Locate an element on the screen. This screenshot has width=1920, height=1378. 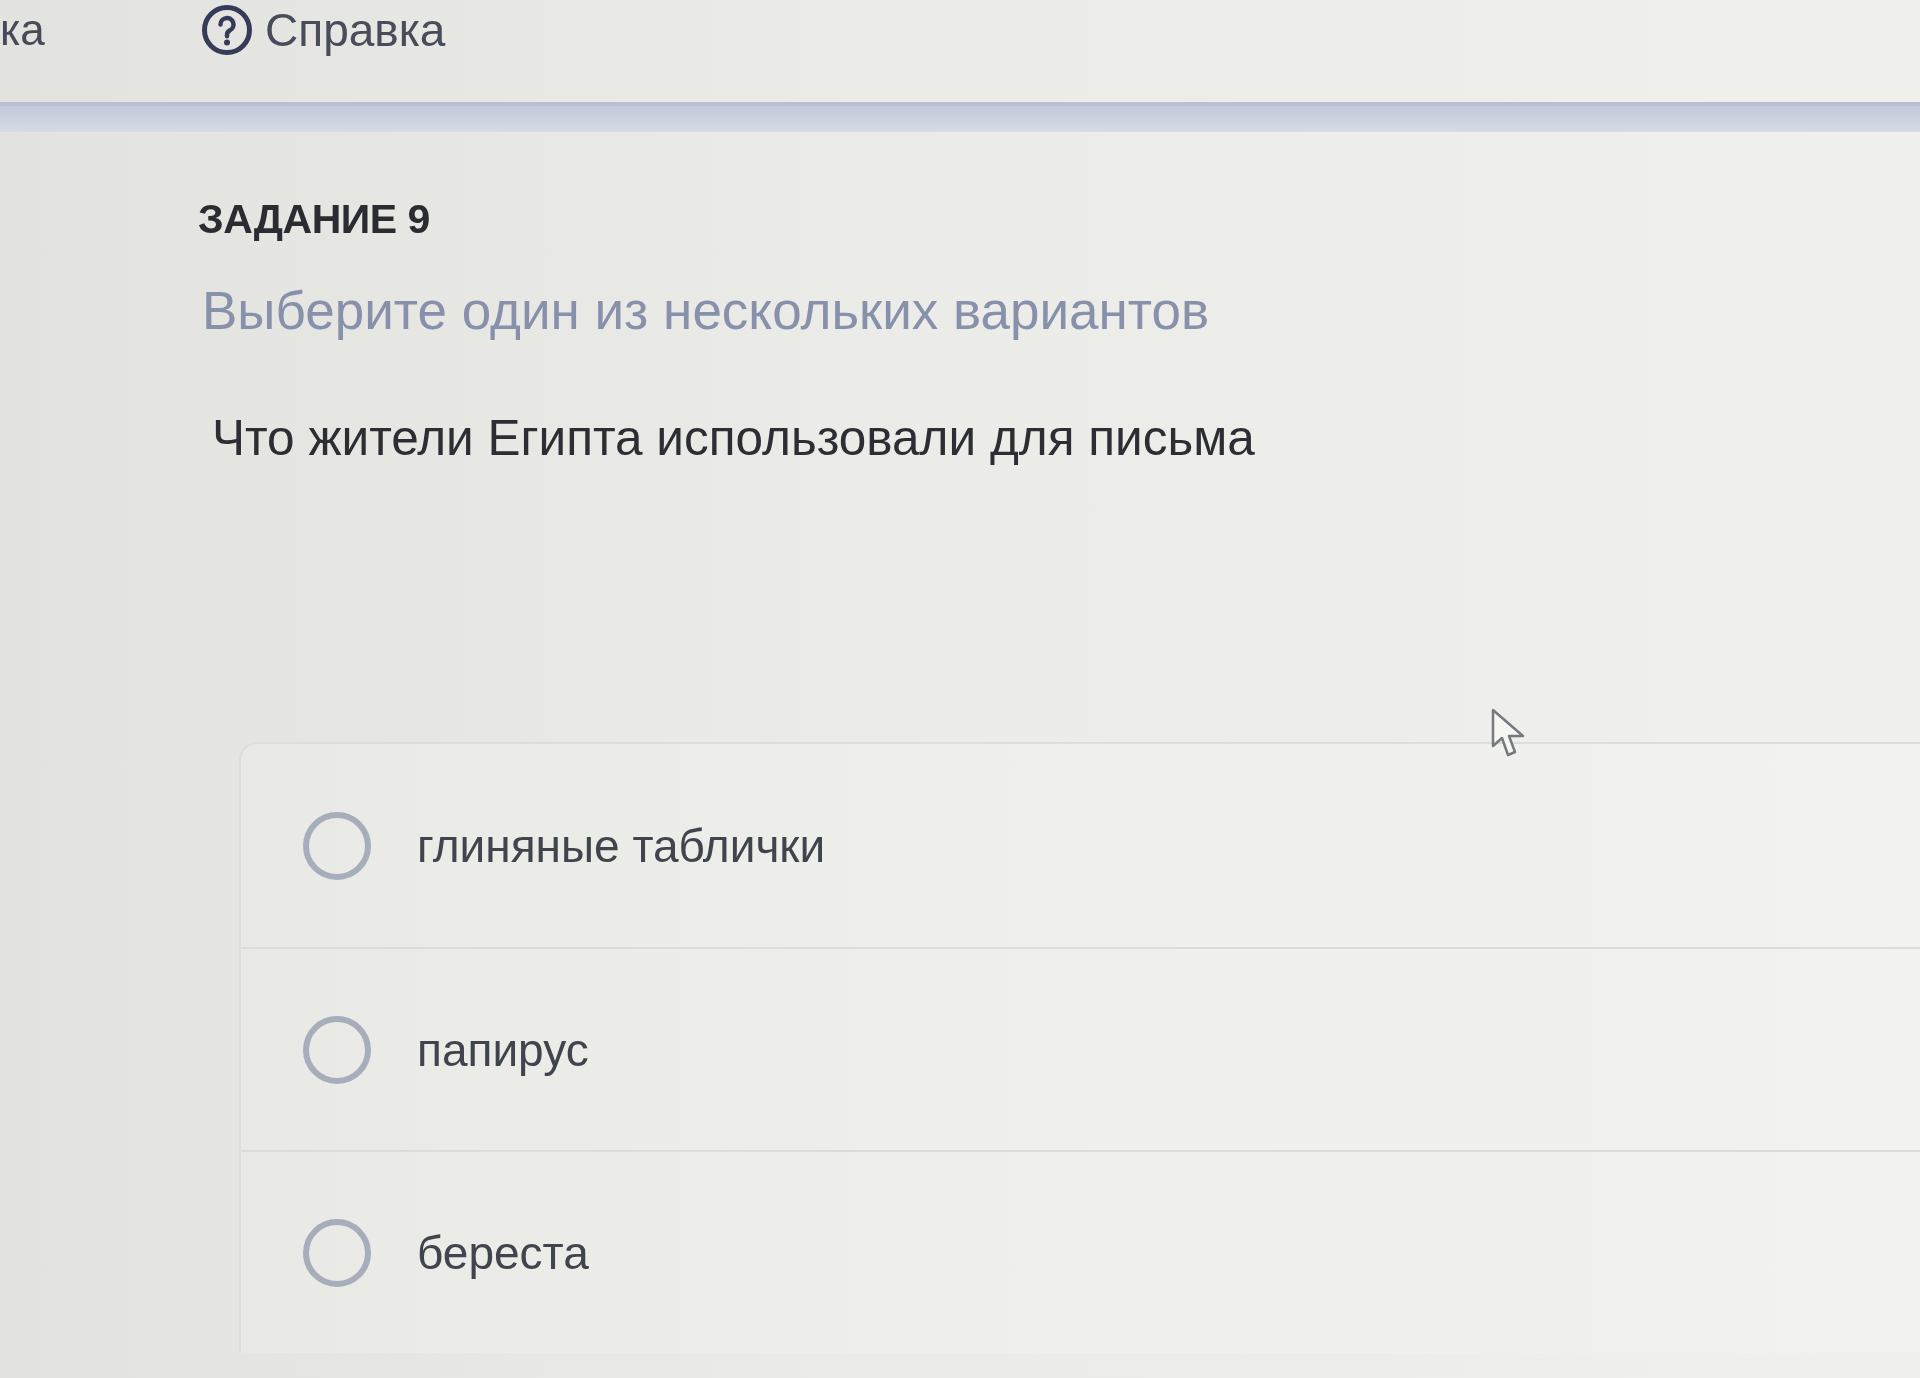
instruction-text: Выберите один из нескольких вариантов is located at coordinates (706, 311).